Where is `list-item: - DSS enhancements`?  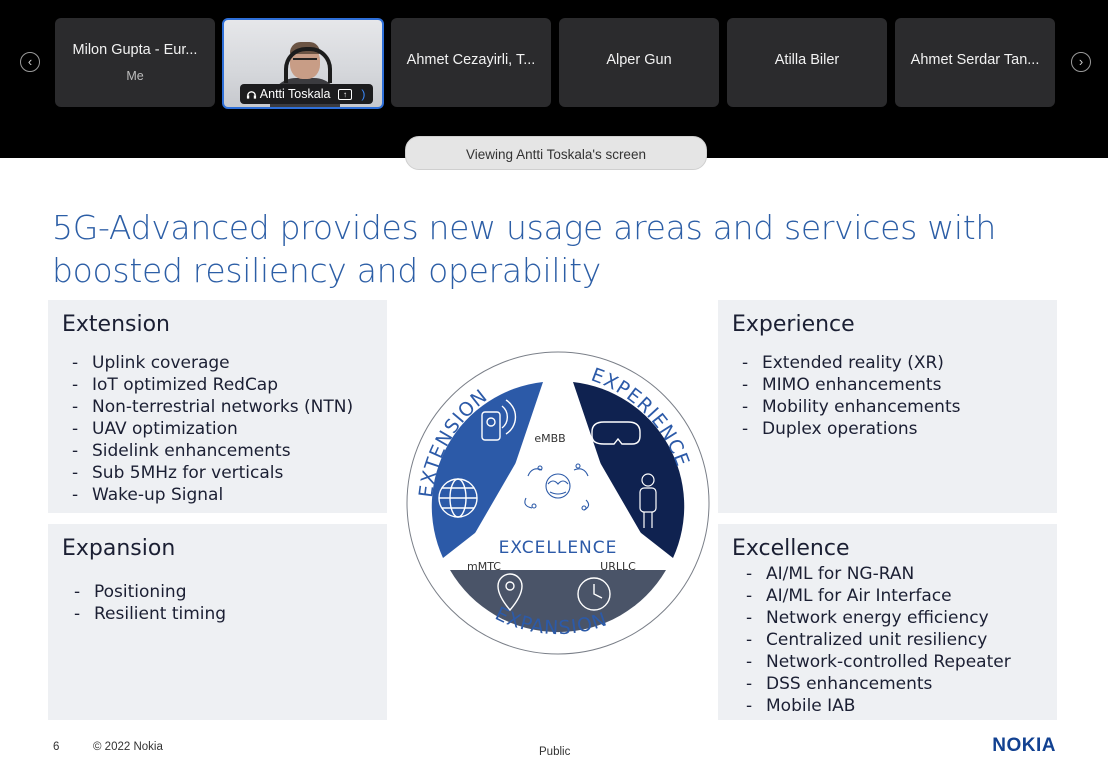
list-item: - DSS enhancements is located at coordinates (839, 684).